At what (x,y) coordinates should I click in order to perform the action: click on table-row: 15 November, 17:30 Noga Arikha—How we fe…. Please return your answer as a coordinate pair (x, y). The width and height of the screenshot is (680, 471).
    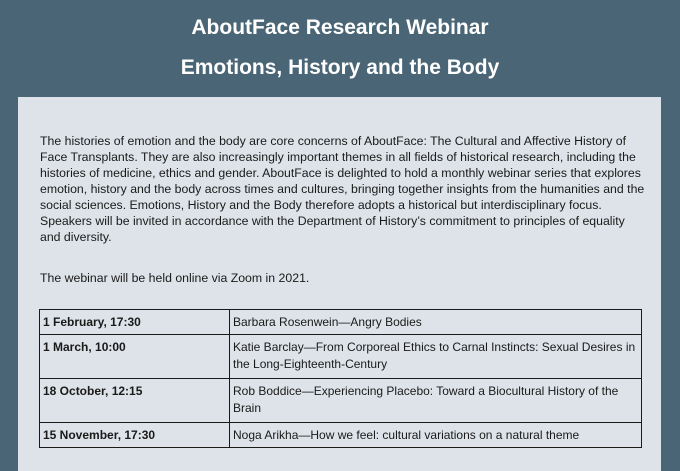
    Looking at the image, I should click on (340, 435).